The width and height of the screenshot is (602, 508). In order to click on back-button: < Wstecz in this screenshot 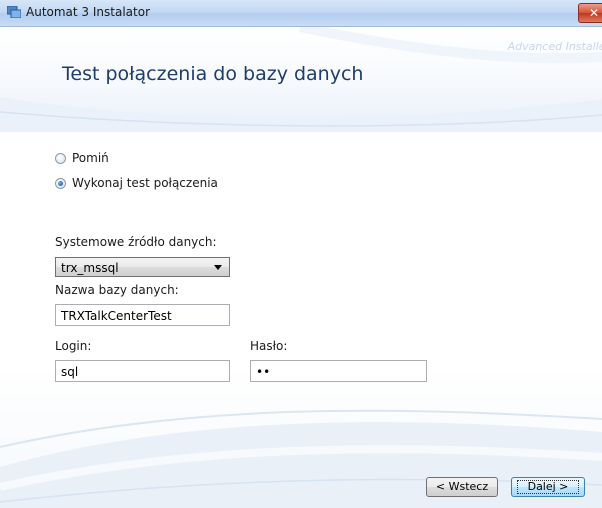, I will do `click(462, 487)`.